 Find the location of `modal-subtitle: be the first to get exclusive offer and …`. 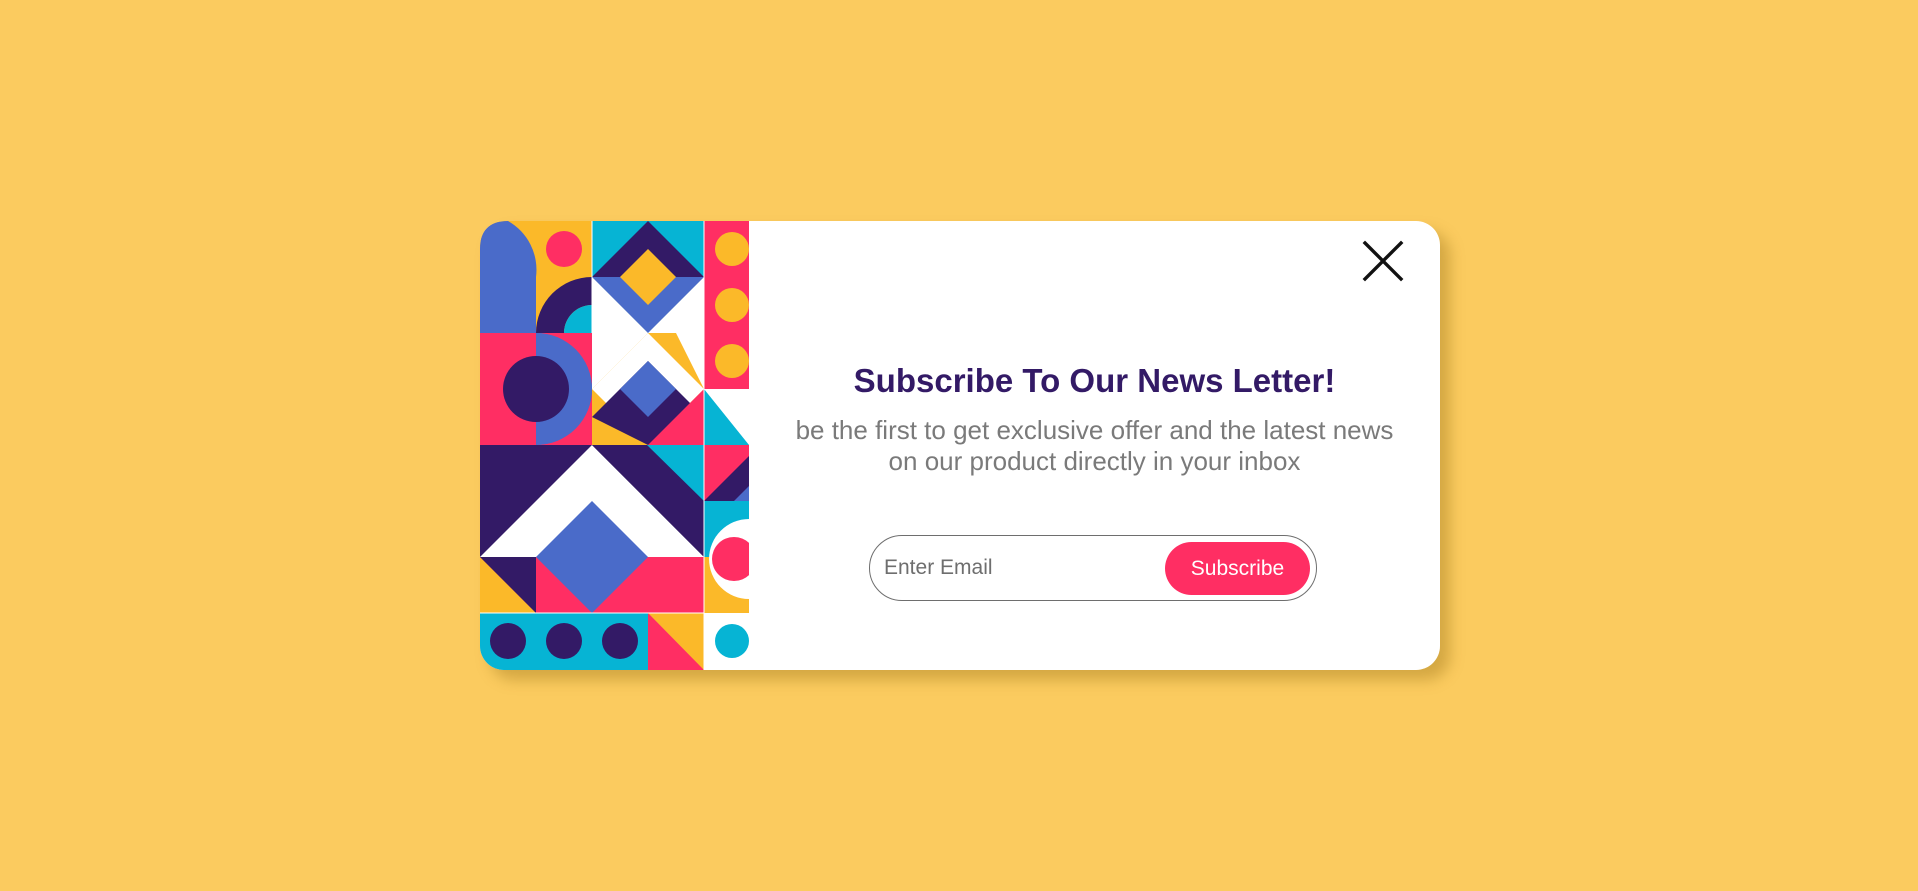

modal-subtitle: be the first to get exclusive offer and … is located at coordinates (1094, 445).